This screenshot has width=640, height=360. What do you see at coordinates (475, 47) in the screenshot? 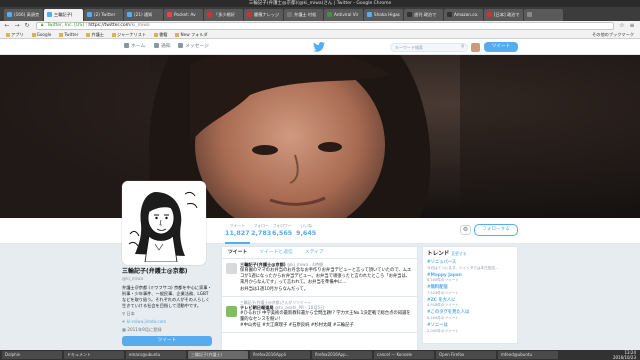
I see `account-avatar` at bounding box center [475, 47].